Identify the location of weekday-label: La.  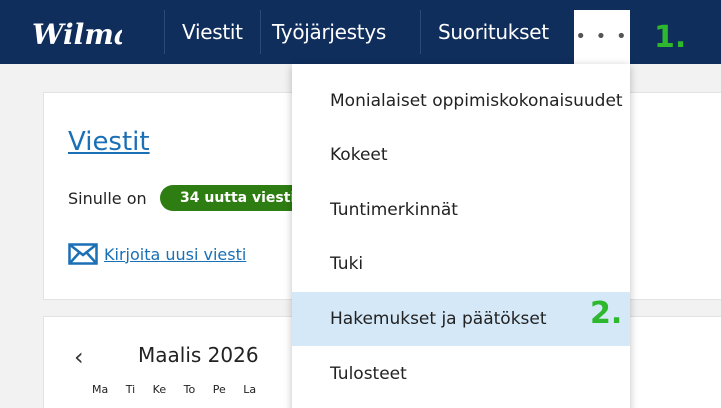
(250, 389).